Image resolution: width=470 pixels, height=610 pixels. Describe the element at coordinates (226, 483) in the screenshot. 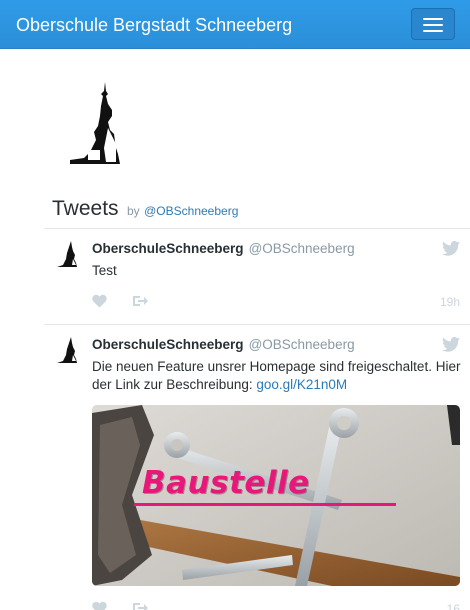

I see `photo-caption: Baustelle` at that location.